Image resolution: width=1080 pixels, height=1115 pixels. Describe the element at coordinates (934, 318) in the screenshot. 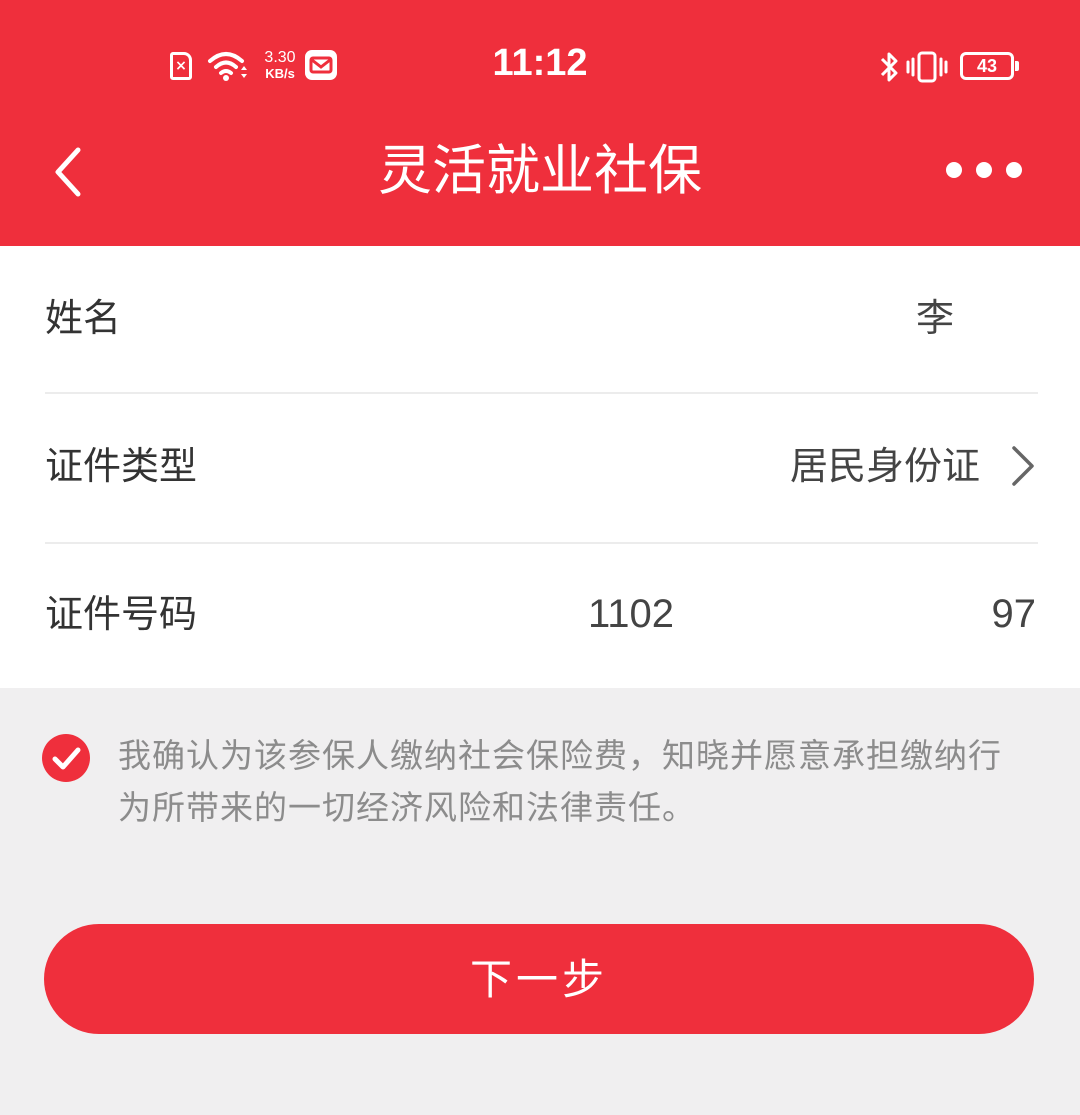

I see `name-value: 李` at that location.